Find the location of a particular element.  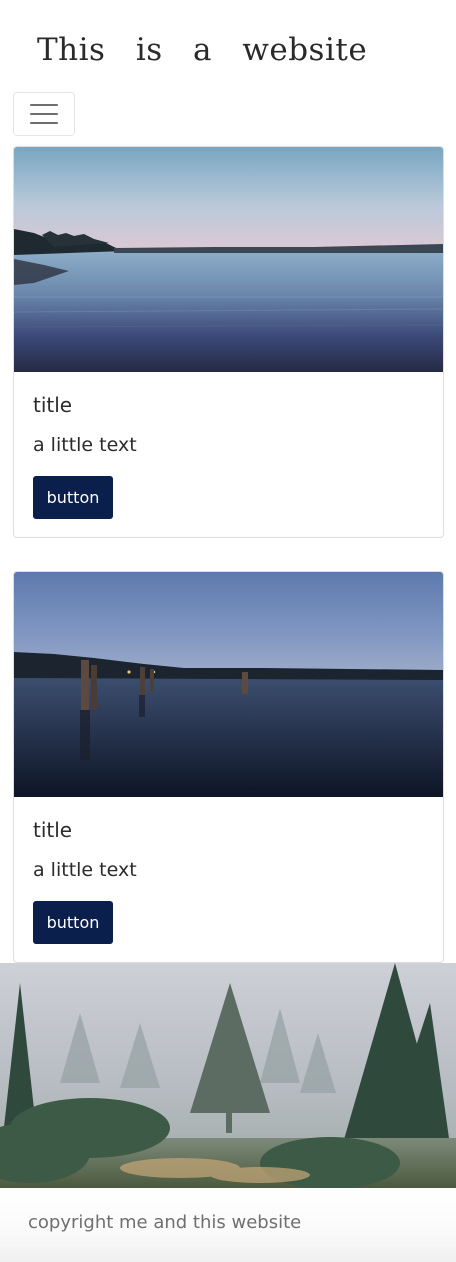

copyright-text: copyright me and this website is located at coordinates (165, 1222).